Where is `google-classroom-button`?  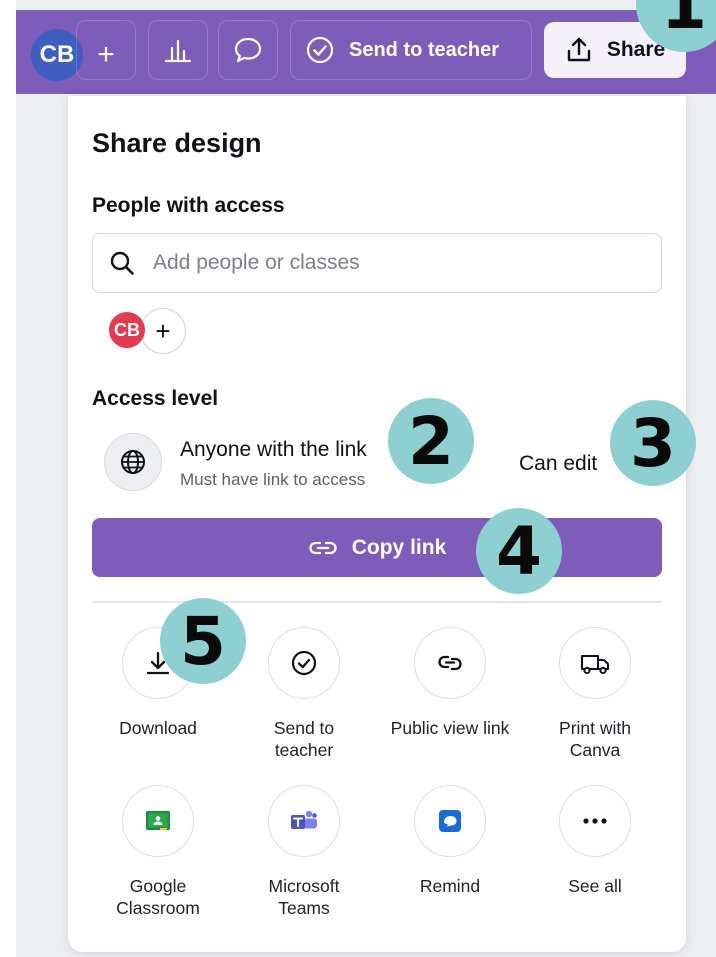
google-classroom-button is located at coordinates (158, 821).